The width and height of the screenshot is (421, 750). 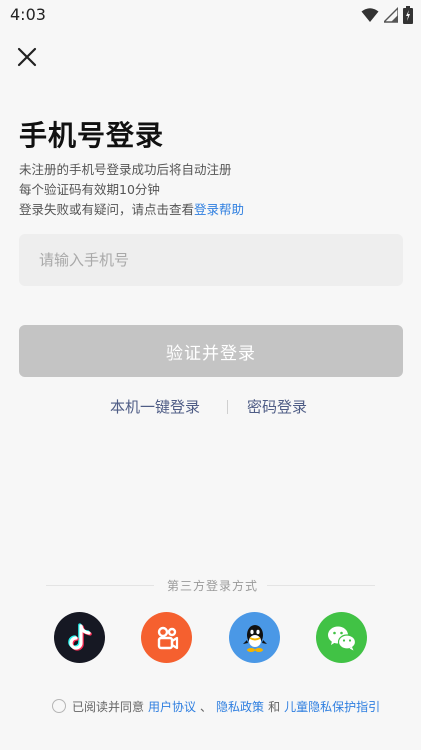 I want to click on kuaishou-icon, so click(x=167, y=637).